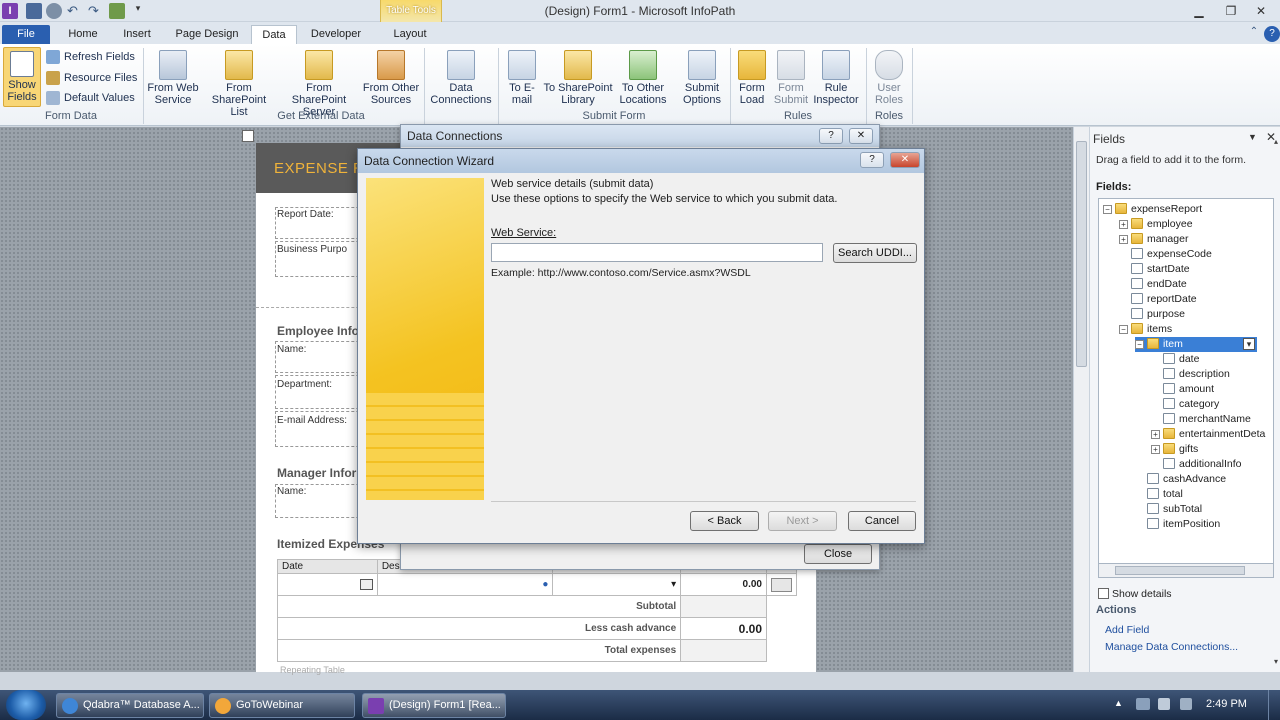  What do you see at coordinates (1153, 239) in the screenshot?
I see `field-tree-item: + manager` at bounding box center [1153, 239].